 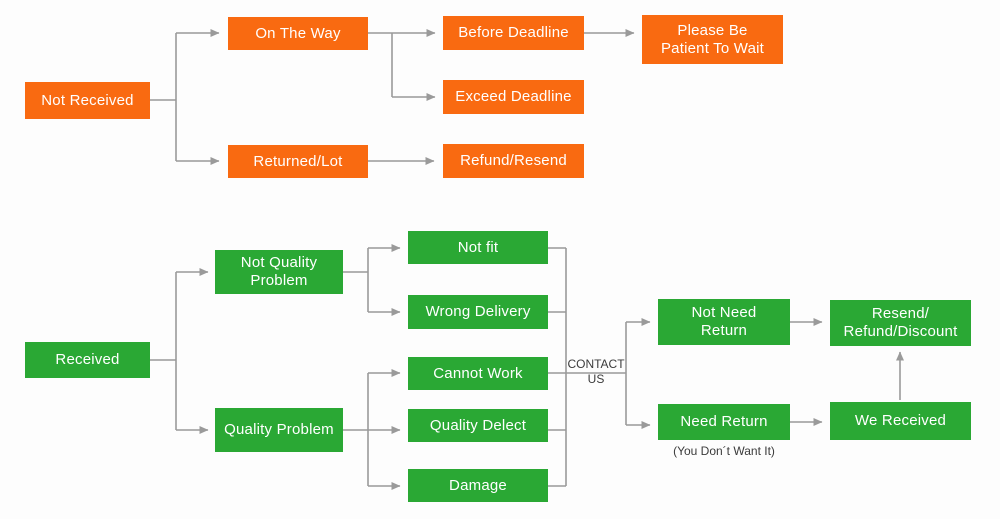 What do you see at coordinates (279, 430) in the screenshot?
I see `node-quality-problem: Quality Problem` at bounding box center [279, 430].